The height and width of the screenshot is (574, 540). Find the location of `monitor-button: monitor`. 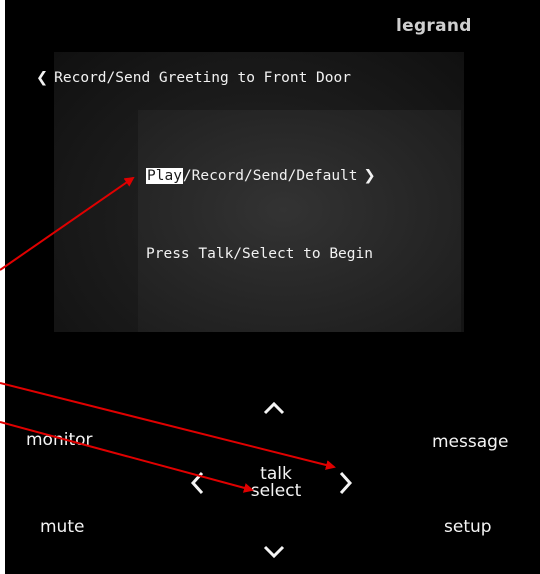

monitor-button: monitor is located at coordinates (59, 440).